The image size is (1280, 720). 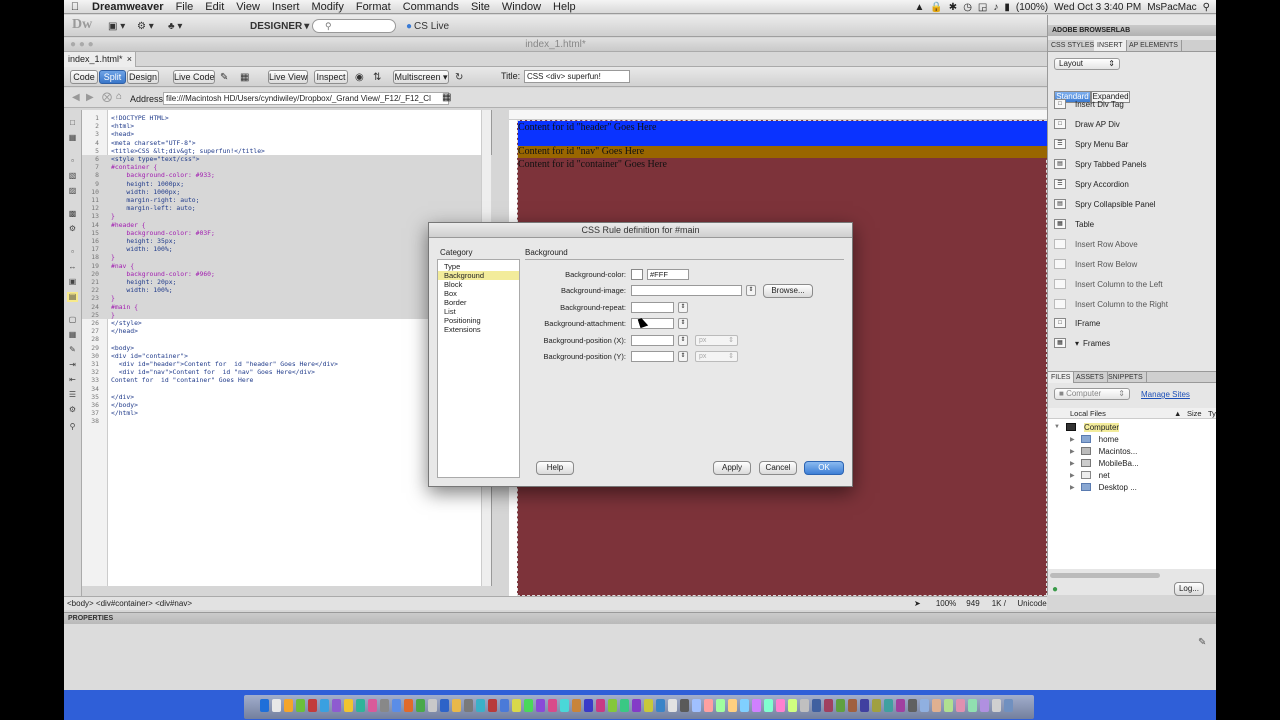 I want to click on category-extensions: Extensions, so click(x=478, y=329).